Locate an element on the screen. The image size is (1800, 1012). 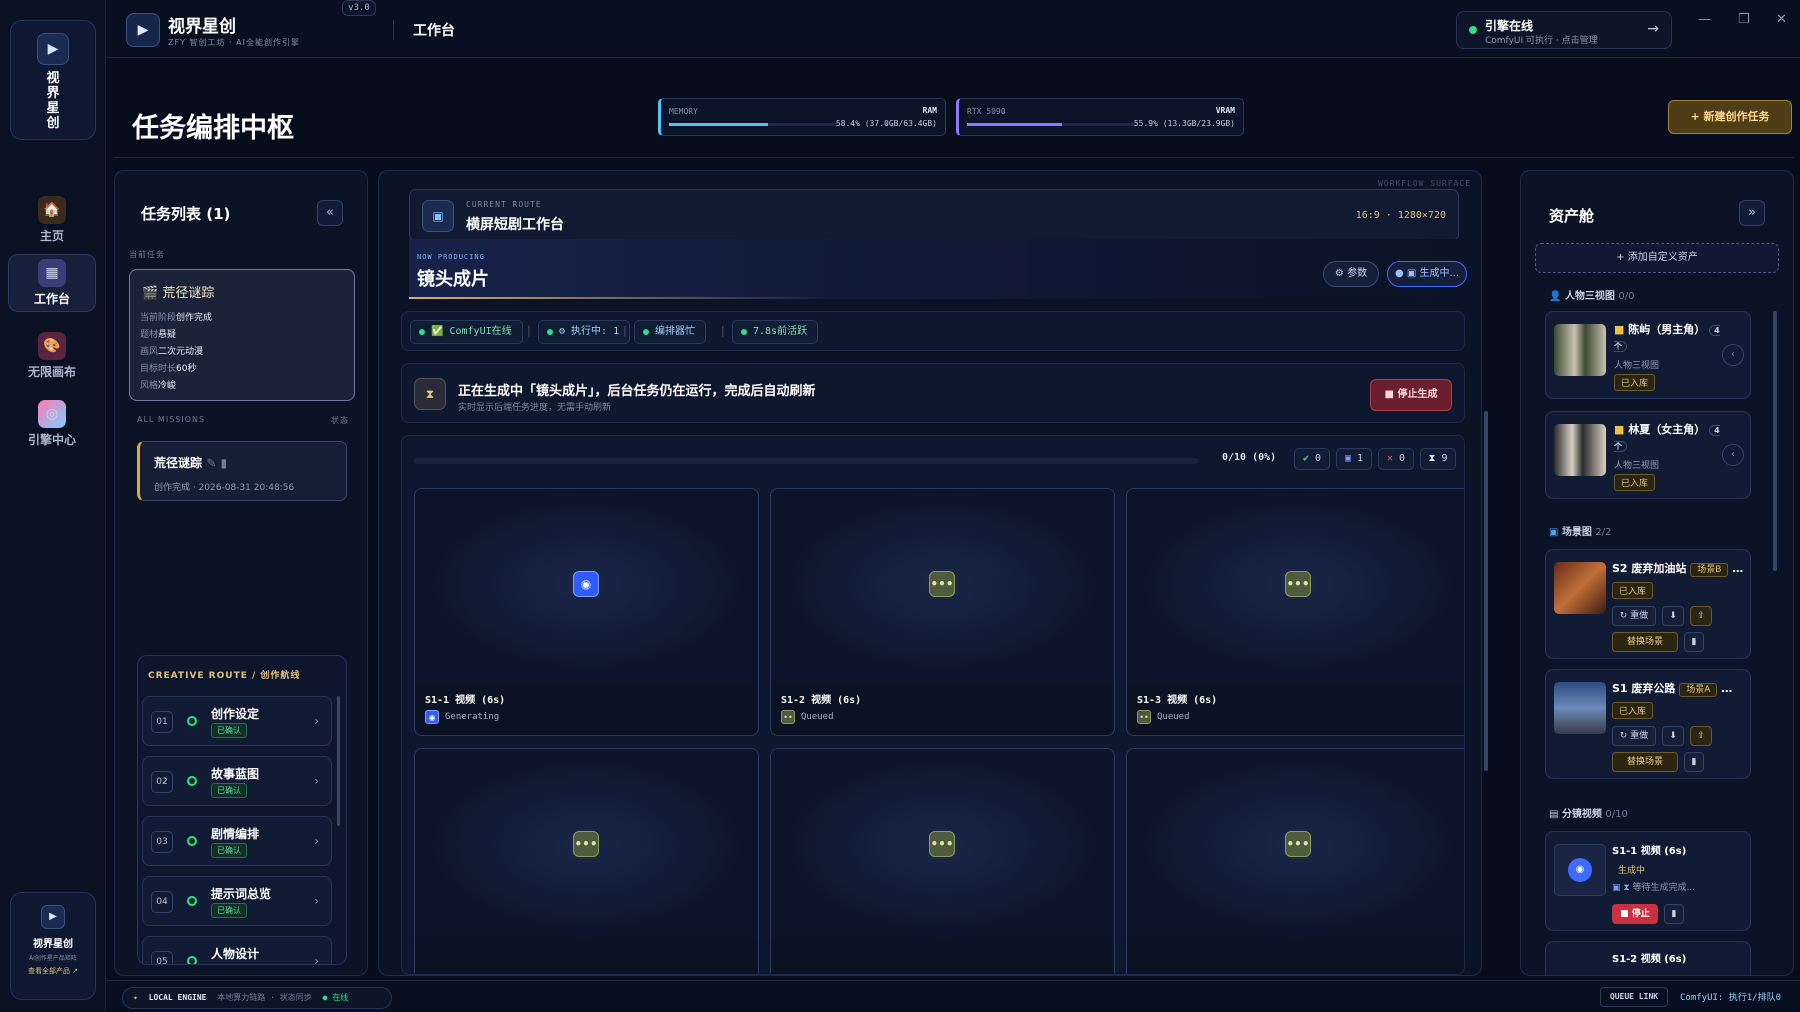
character-type: 人物三视图 is located at coordinates (1637, 366).